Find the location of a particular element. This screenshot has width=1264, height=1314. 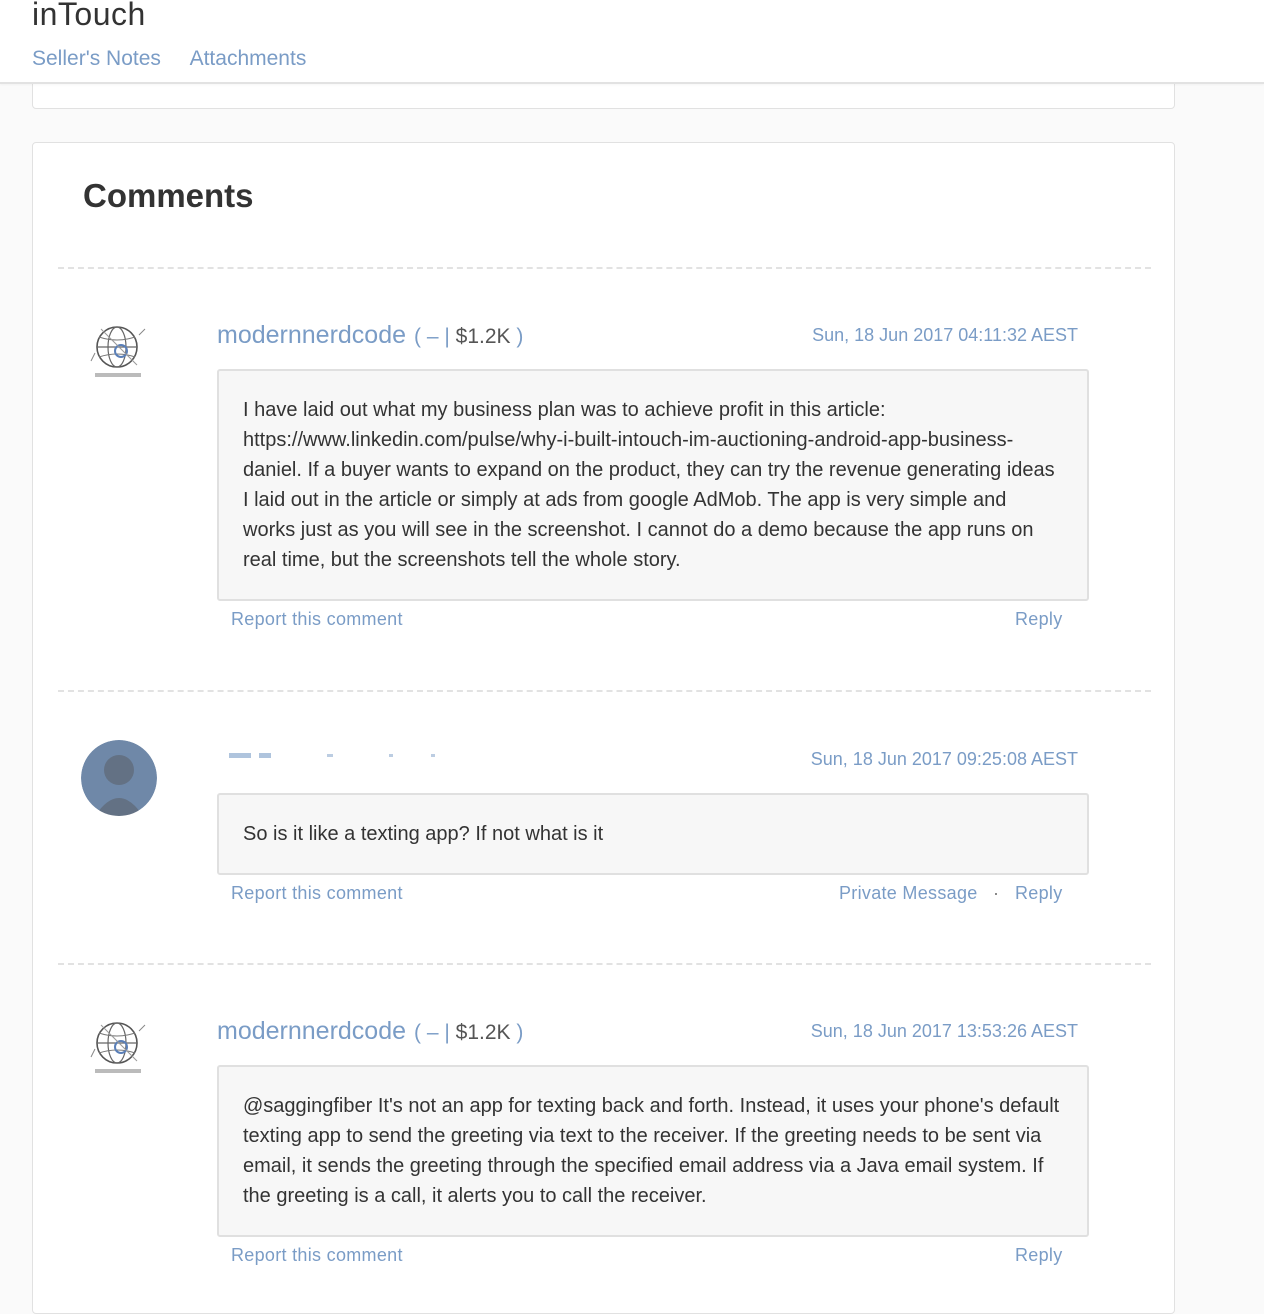

author-name-cropped is located at coordinates (359, 751).